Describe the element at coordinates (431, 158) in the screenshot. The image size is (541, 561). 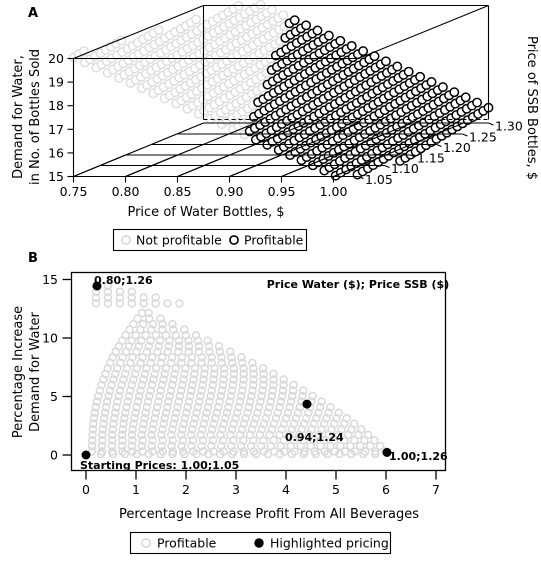
I see `panel-a-ztick-115: 1.15` at that location.